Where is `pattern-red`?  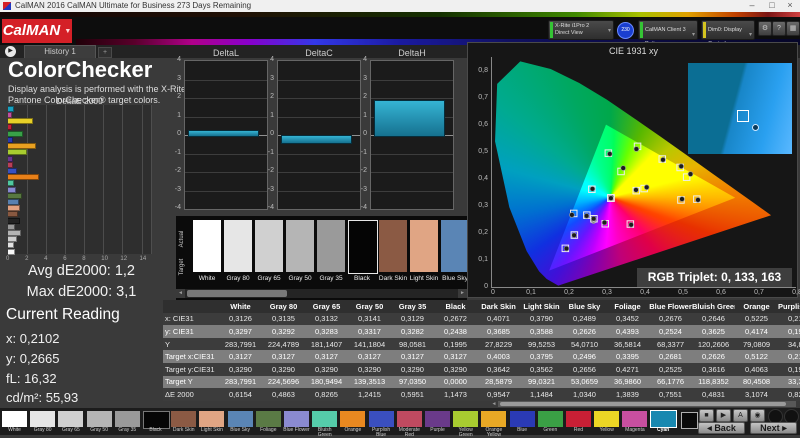
pattern-red is located at coordinates (578, 419).